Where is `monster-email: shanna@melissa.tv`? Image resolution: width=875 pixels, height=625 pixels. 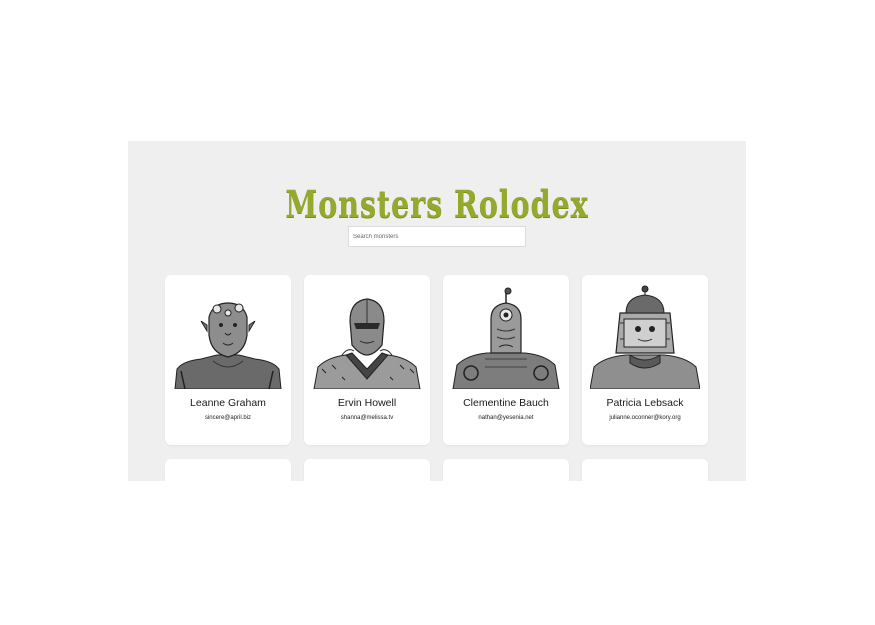 monster-email: shanna@melissa.tv is located at coordinates (367, 418).